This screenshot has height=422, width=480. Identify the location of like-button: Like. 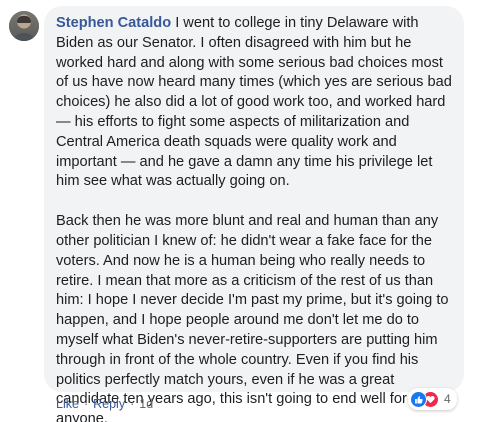
(67, 404).